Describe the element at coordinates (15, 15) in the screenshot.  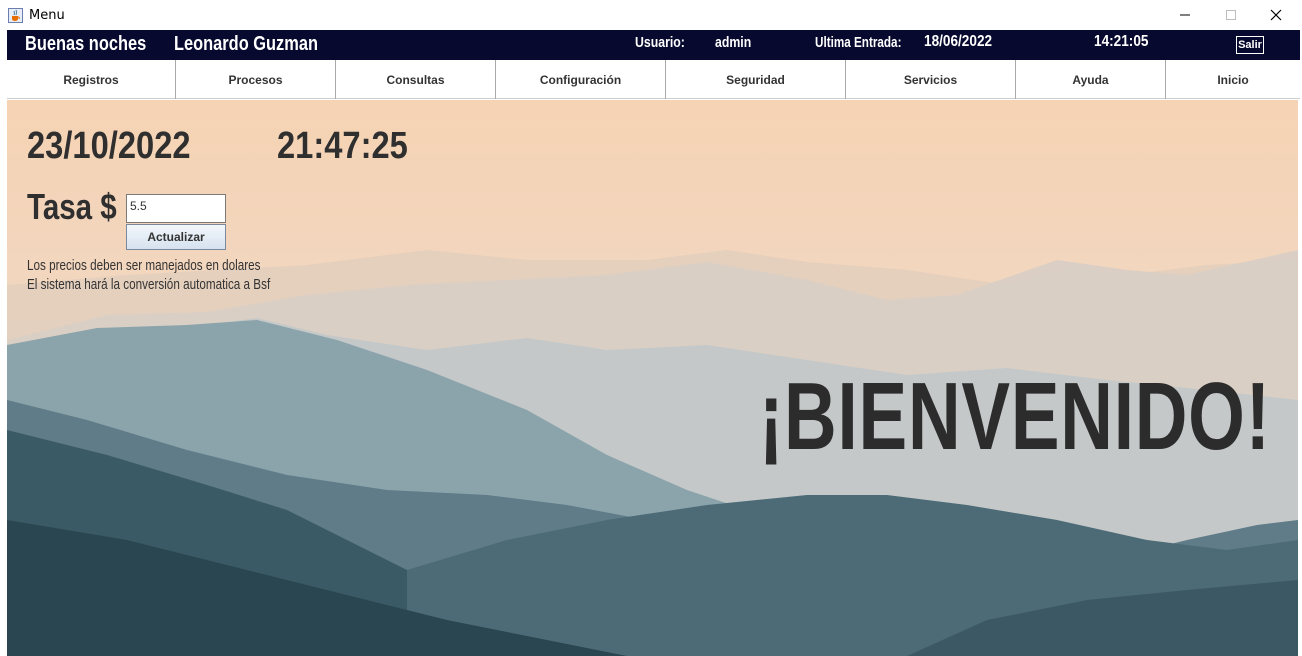
I see `java-cup-icon` at that location.